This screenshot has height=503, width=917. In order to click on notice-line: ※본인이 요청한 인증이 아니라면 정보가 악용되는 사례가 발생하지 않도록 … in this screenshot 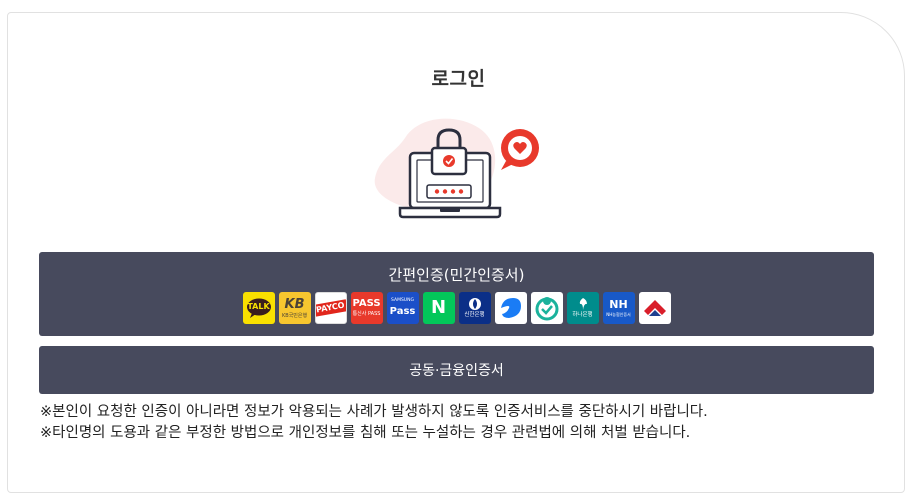, I will do `click(374, 412)`.